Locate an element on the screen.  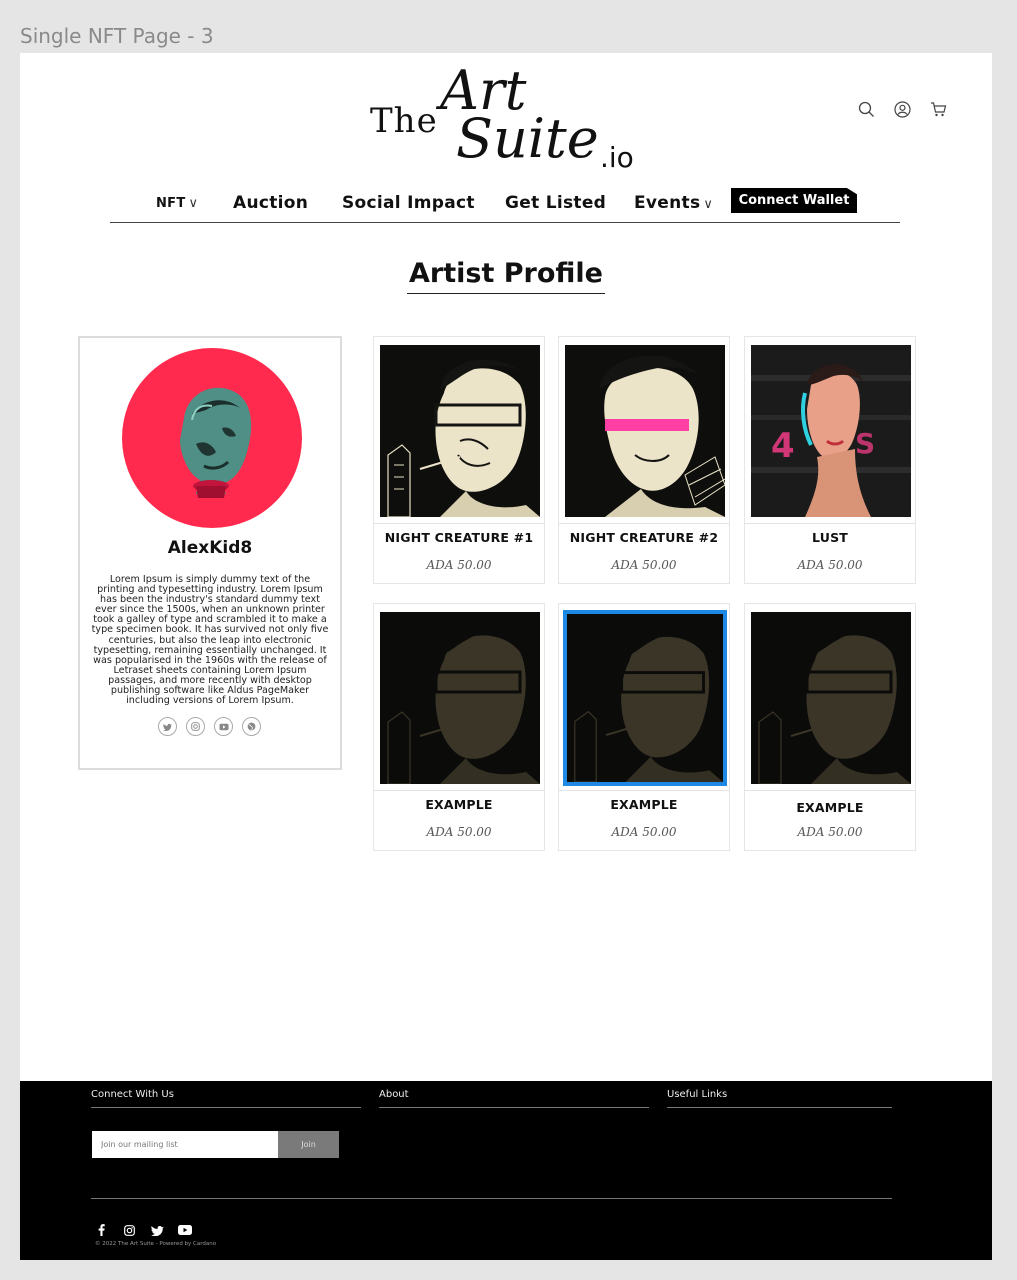
footer-heading-useful-links: Useful Links is located at coordinates (779, 1098).